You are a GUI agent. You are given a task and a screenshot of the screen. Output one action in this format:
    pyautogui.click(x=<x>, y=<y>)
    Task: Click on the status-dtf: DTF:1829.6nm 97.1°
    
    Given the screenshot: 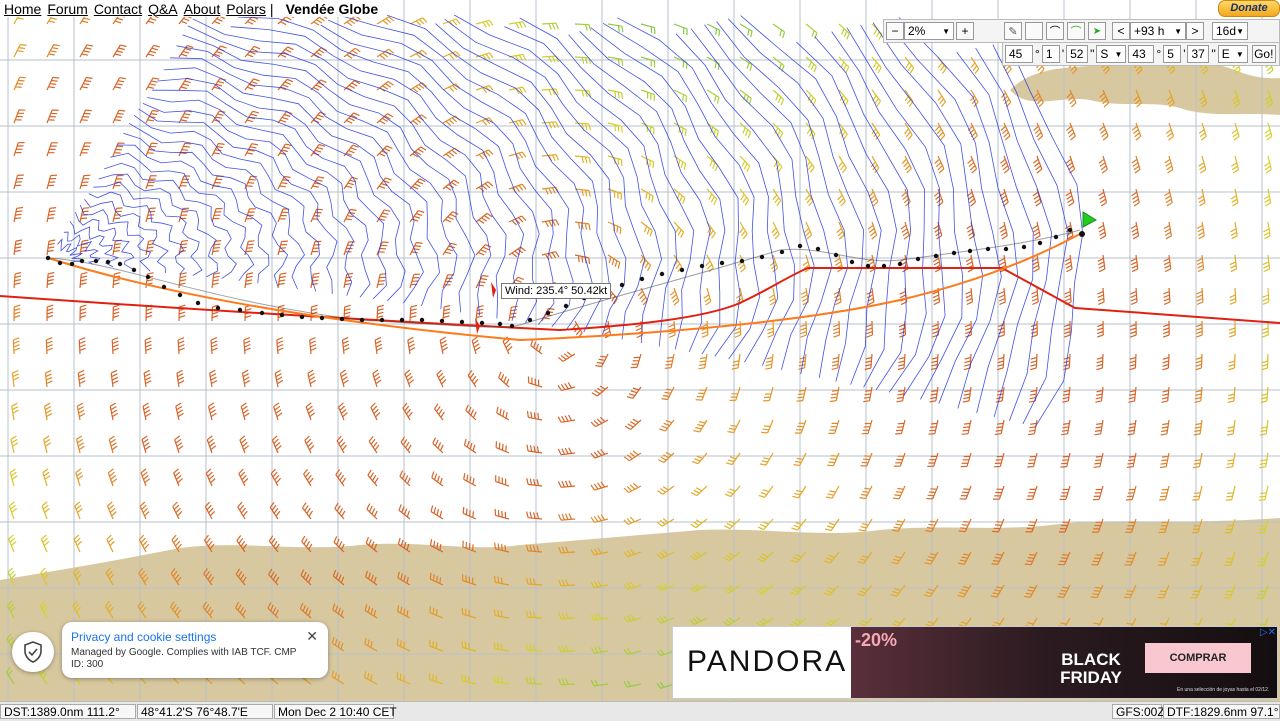 What is the action you would take?
    pyautogui.click(x=1221, y=711)
    